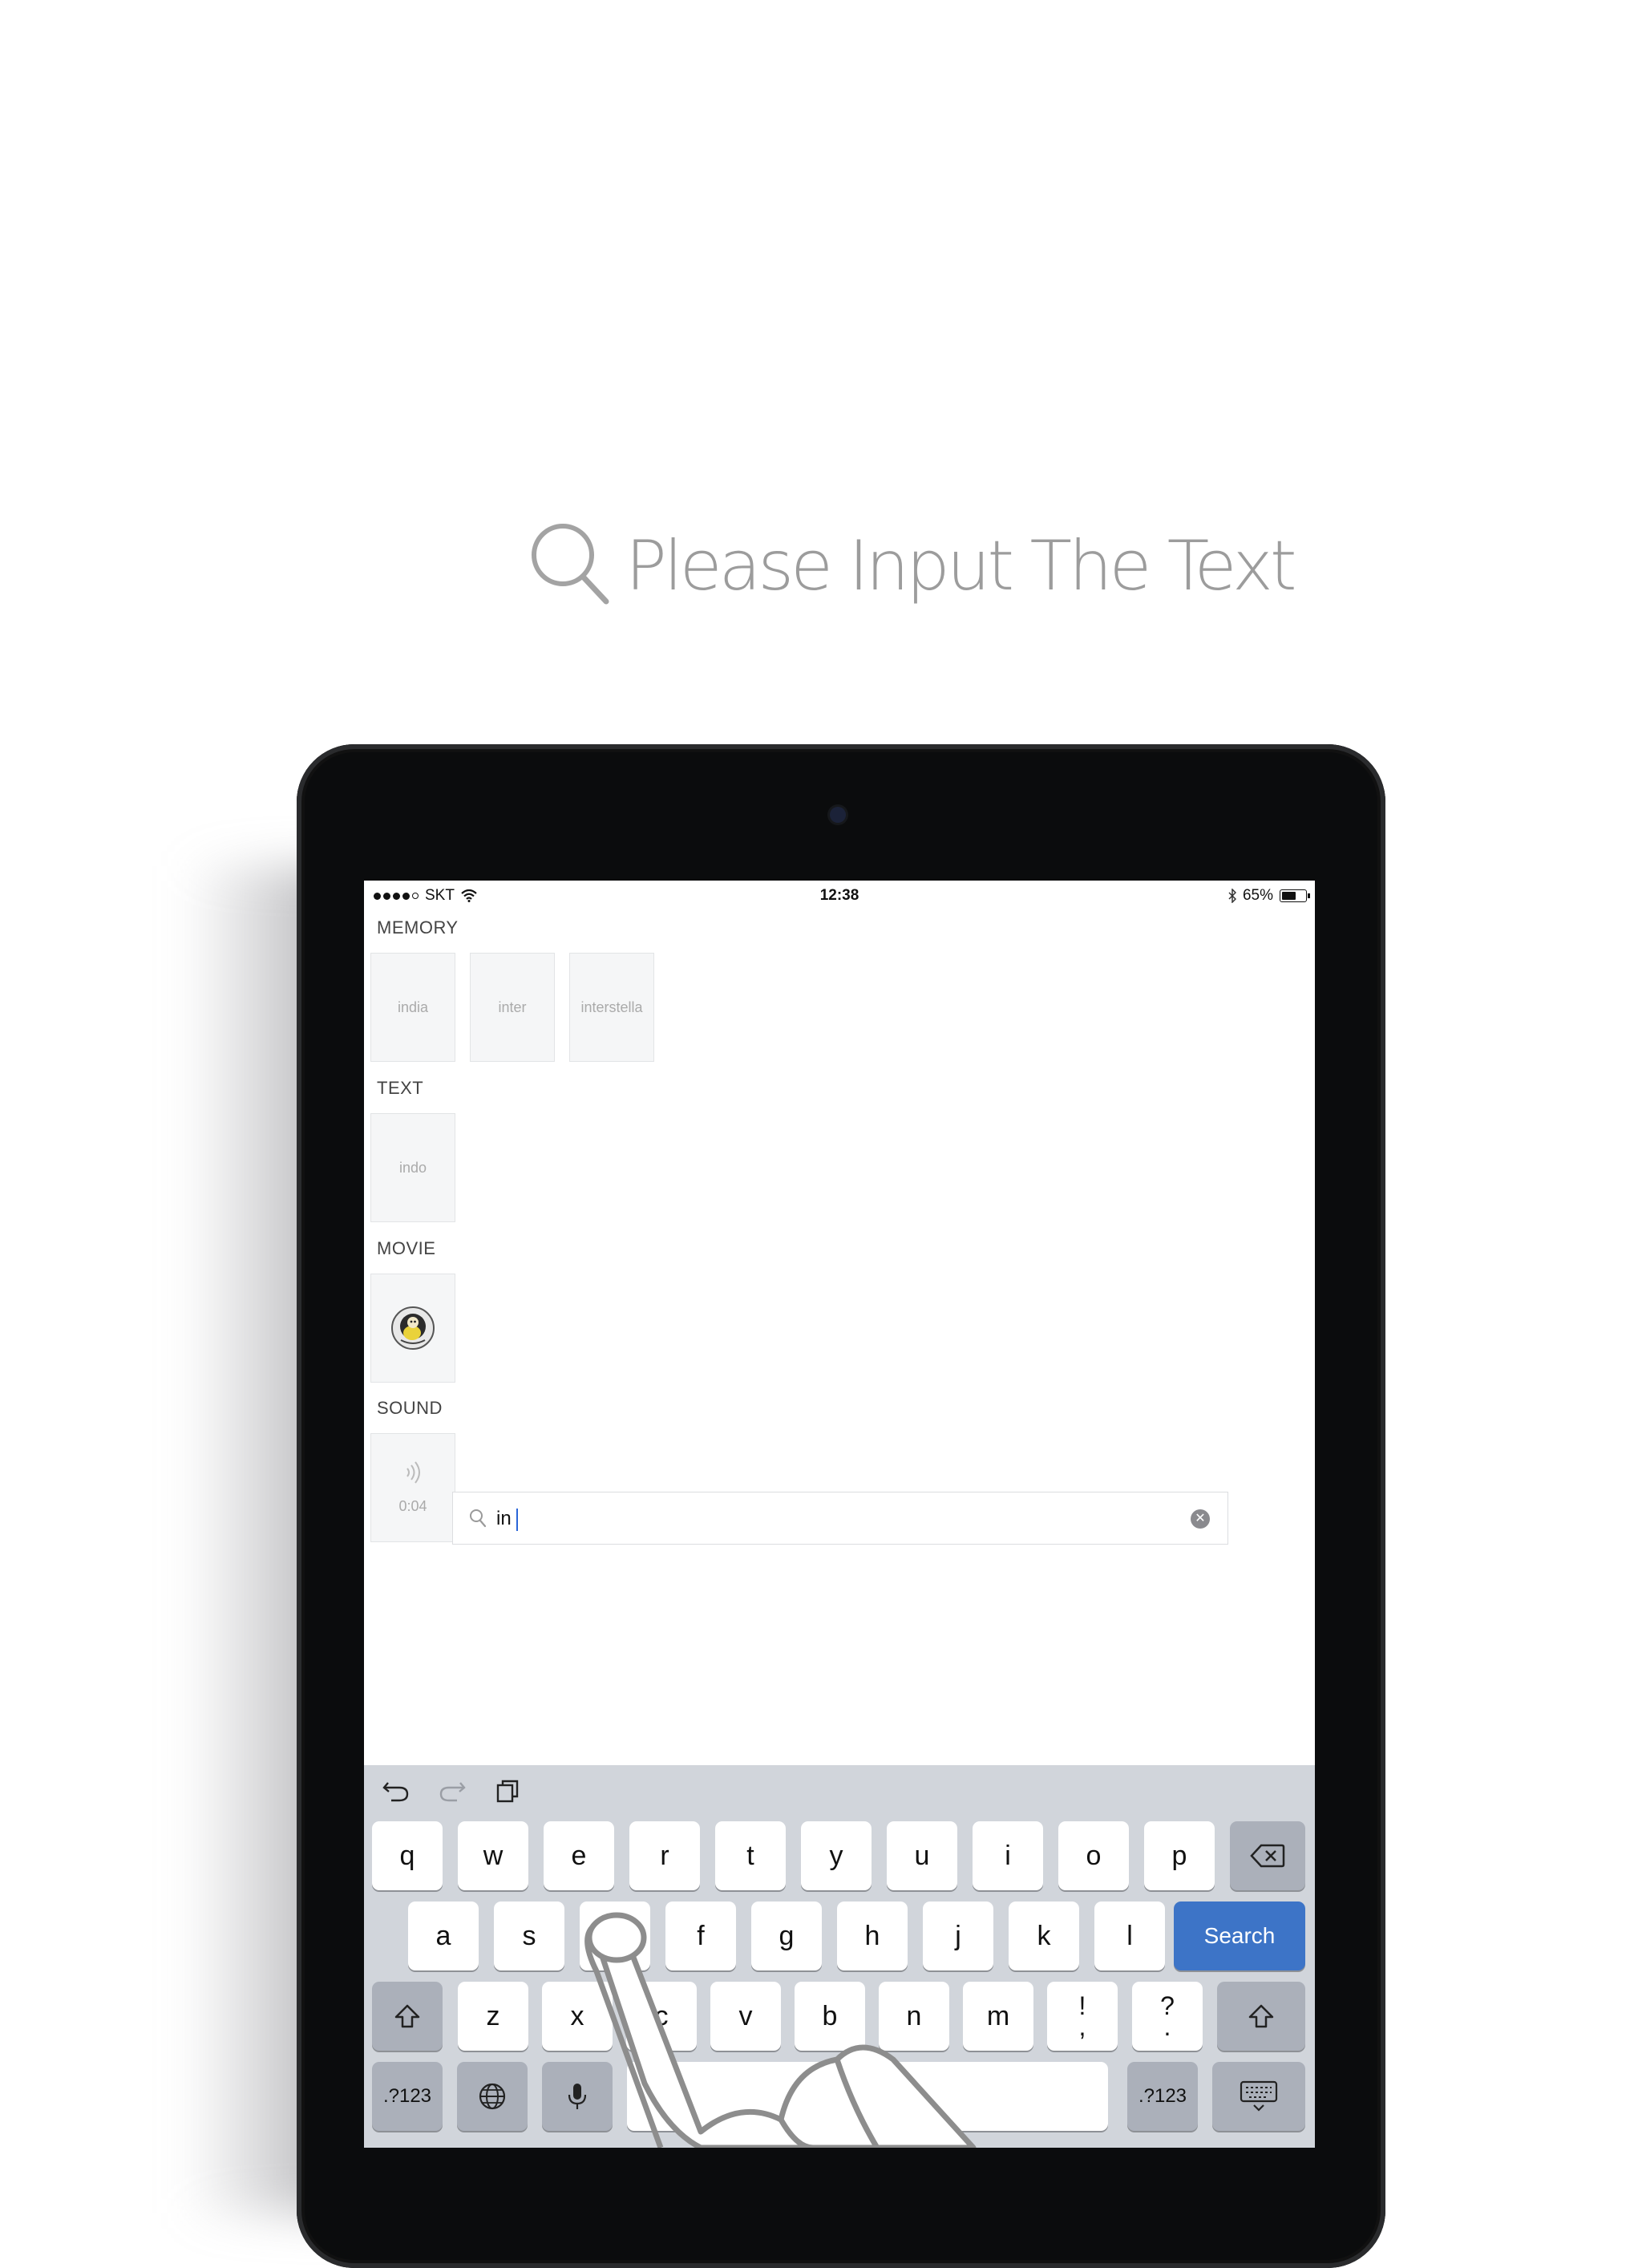  Describe the element at coordinates (512, 1007) in the screenshot. I see `memory-tile: inter` at that location.